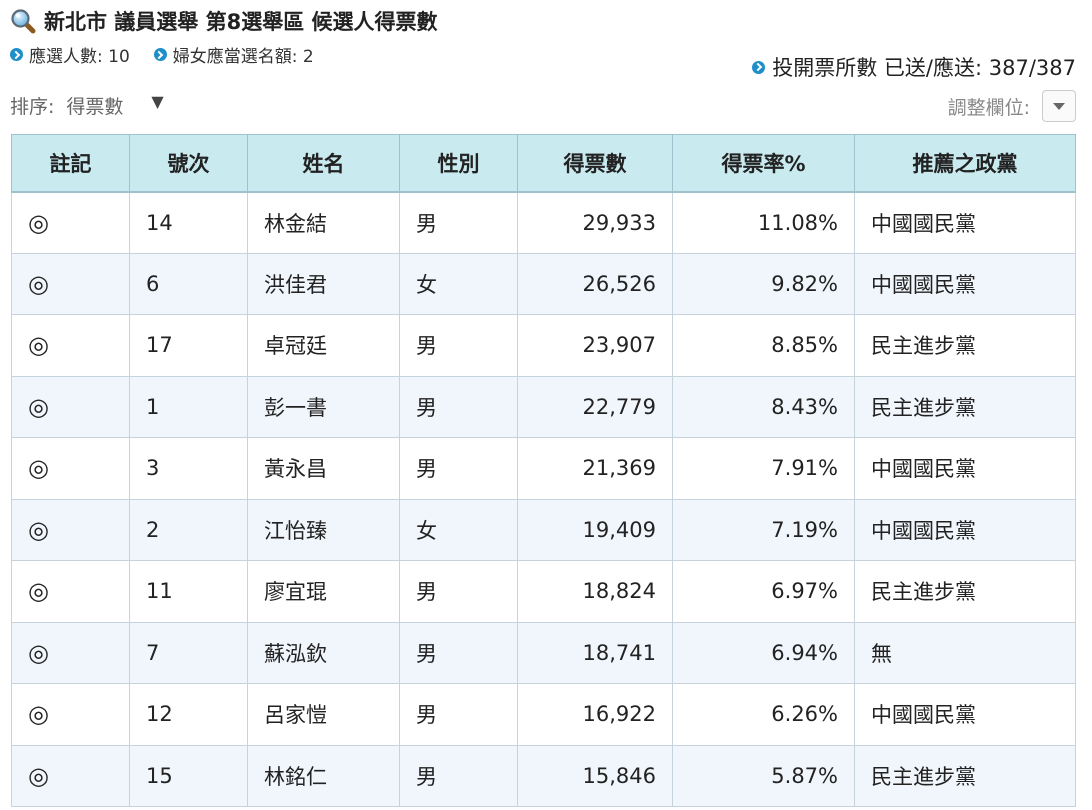 This screenshot has height=810, width=1092. I want to click on cell-rate: 7.19%, so click(763, 529).